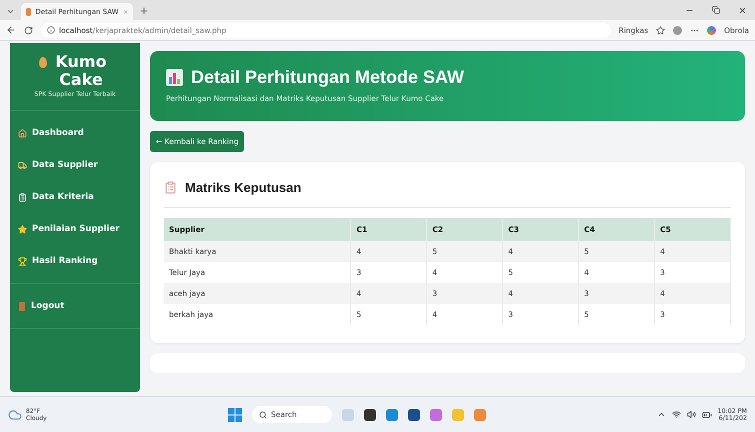 Image resolution: width=755 pixels, height=432 pixels. Describe the element at coordinates (707, 415) in the screenshot. I see `battery-icon` at that location.